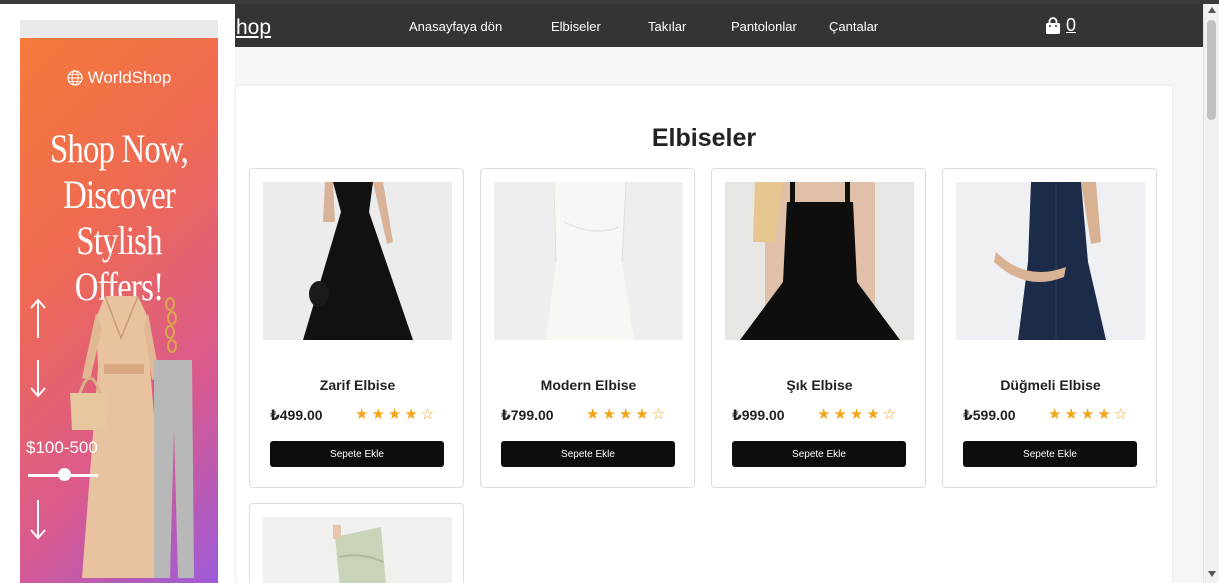 The width and height of the screenshot is (1219, 583). What do you see at coordinates (758, 415) in the screenshot?
I see `product-price: ₺999.00` at bounding box center [758, 415].